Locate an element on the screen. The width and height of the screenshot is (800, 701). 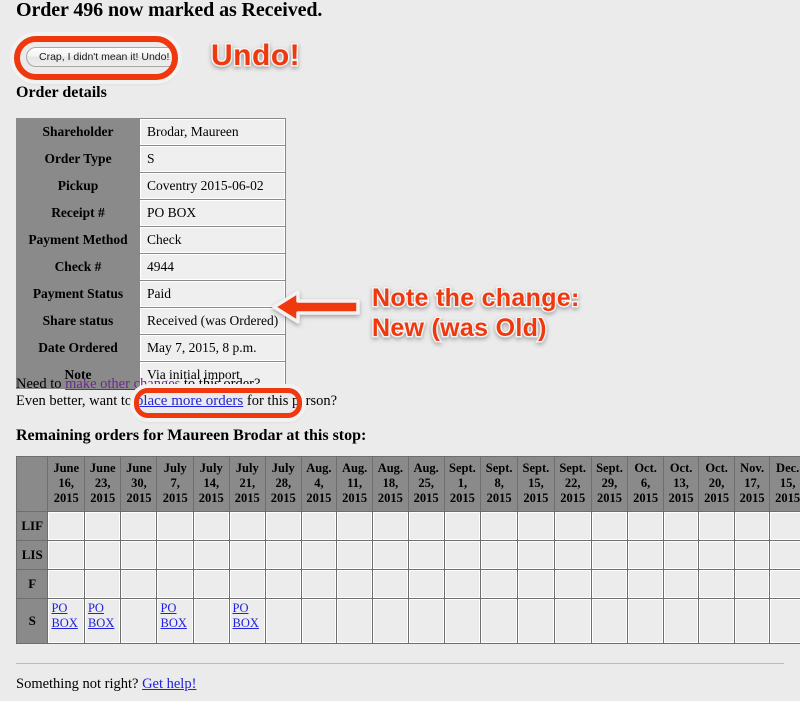
grid-date-header-line: 20, is located at coordinates (716, 483).